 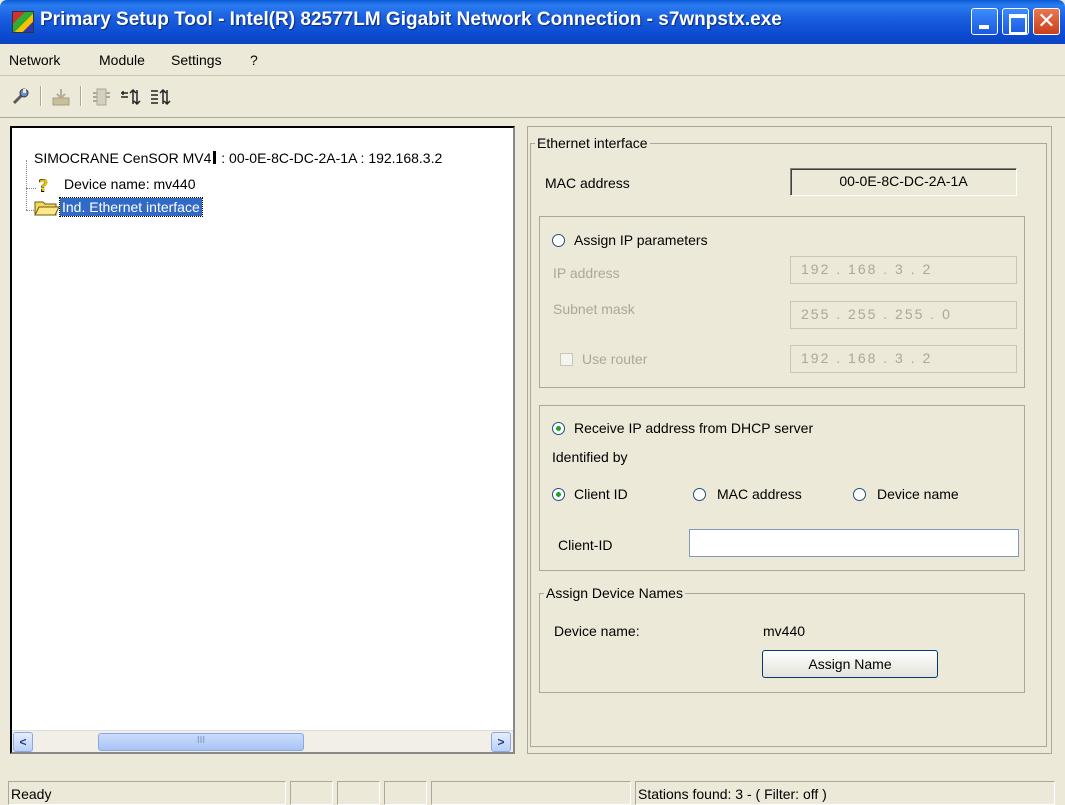 What do you see at coordinates (784, 631) in the screenshot?
I see `device-name-value: mv440` at bounding box center [784, 631].